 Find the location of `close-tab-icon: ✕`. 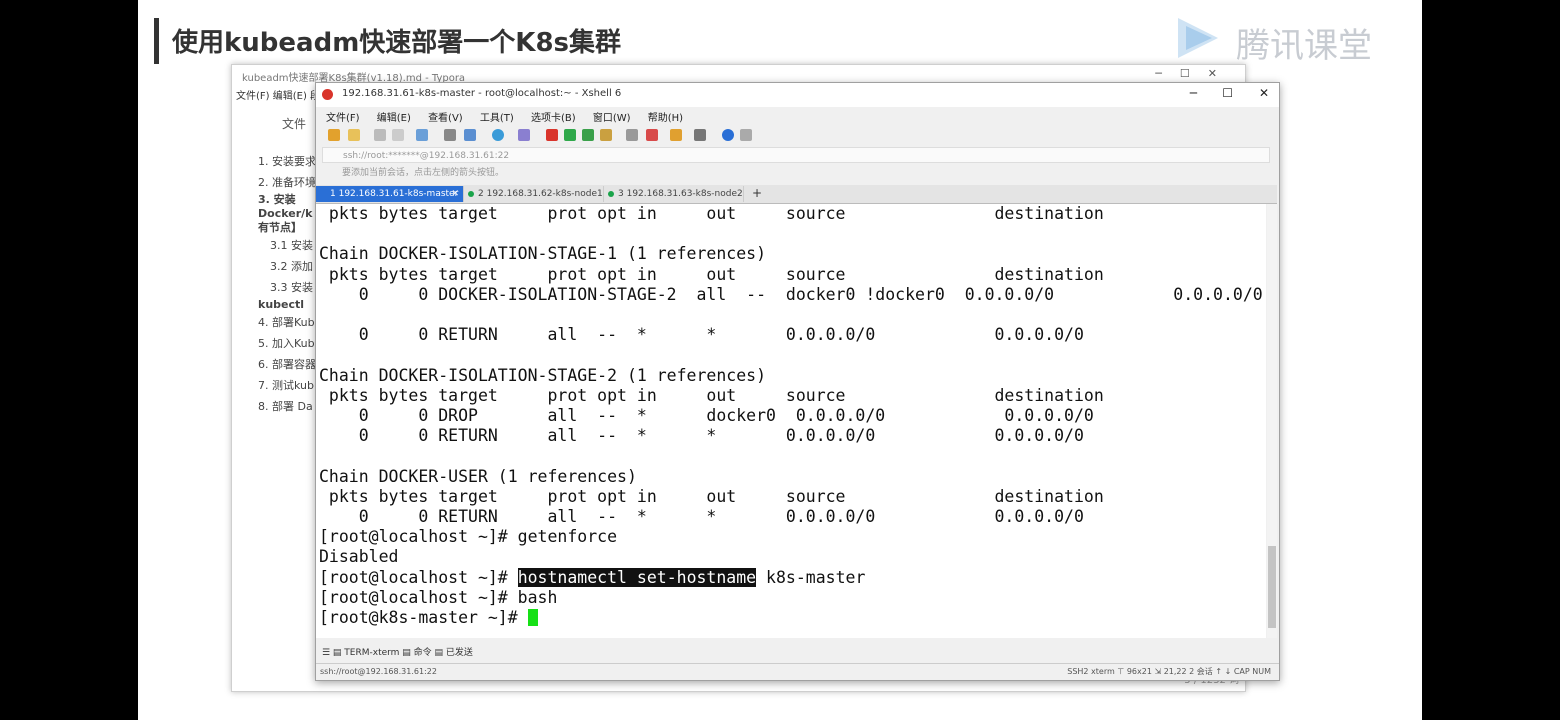

close-tab-icon: ✕ is located at coordinates (455, 194).